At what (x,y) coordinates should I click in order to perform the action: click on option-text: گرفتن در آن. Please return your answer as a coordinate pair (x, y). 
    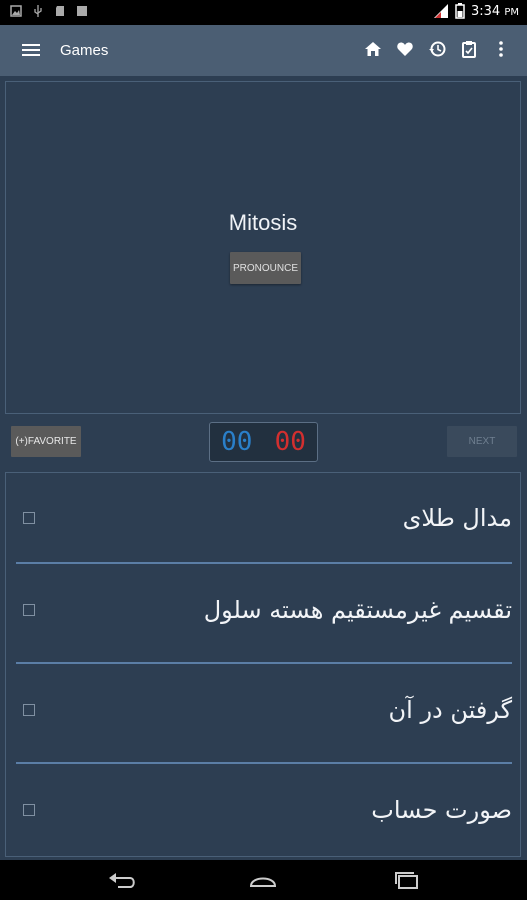
    Looking at the image, I should click on (450, 710).